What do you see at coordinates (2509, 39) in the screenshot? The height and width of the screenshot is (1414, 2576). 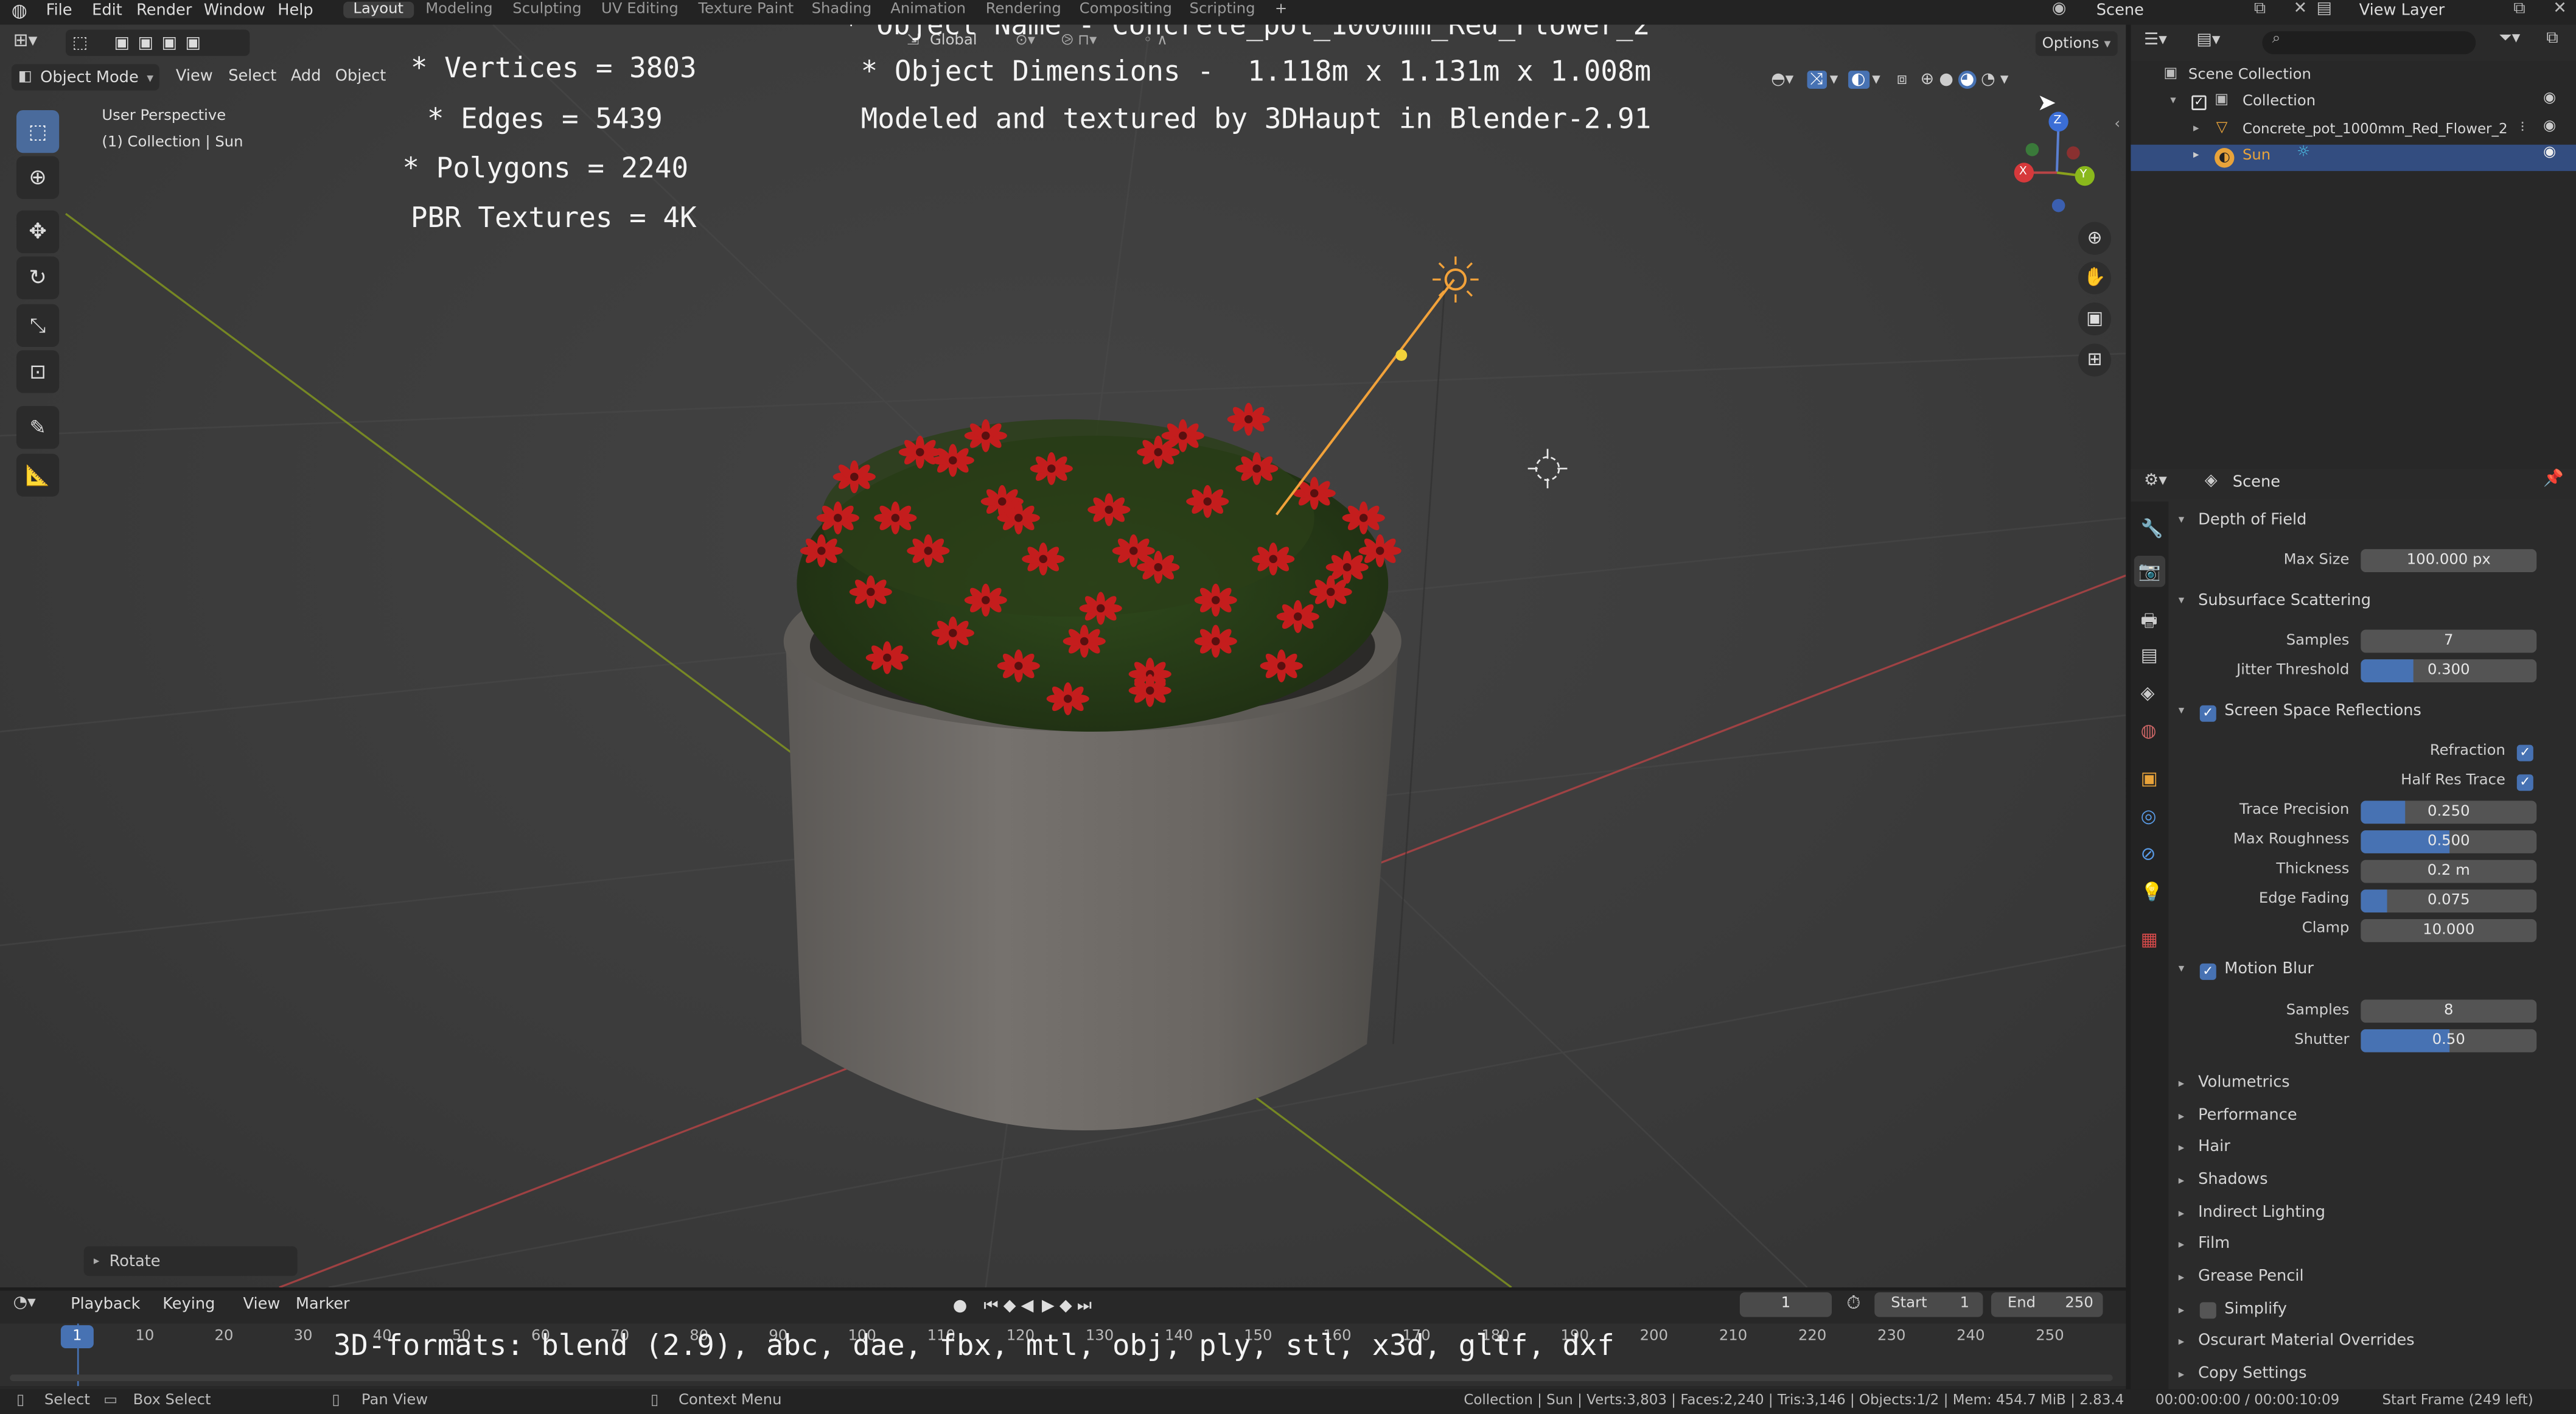 I see `filter-icon: ⏷▾` at bounding box center [2509, 39].